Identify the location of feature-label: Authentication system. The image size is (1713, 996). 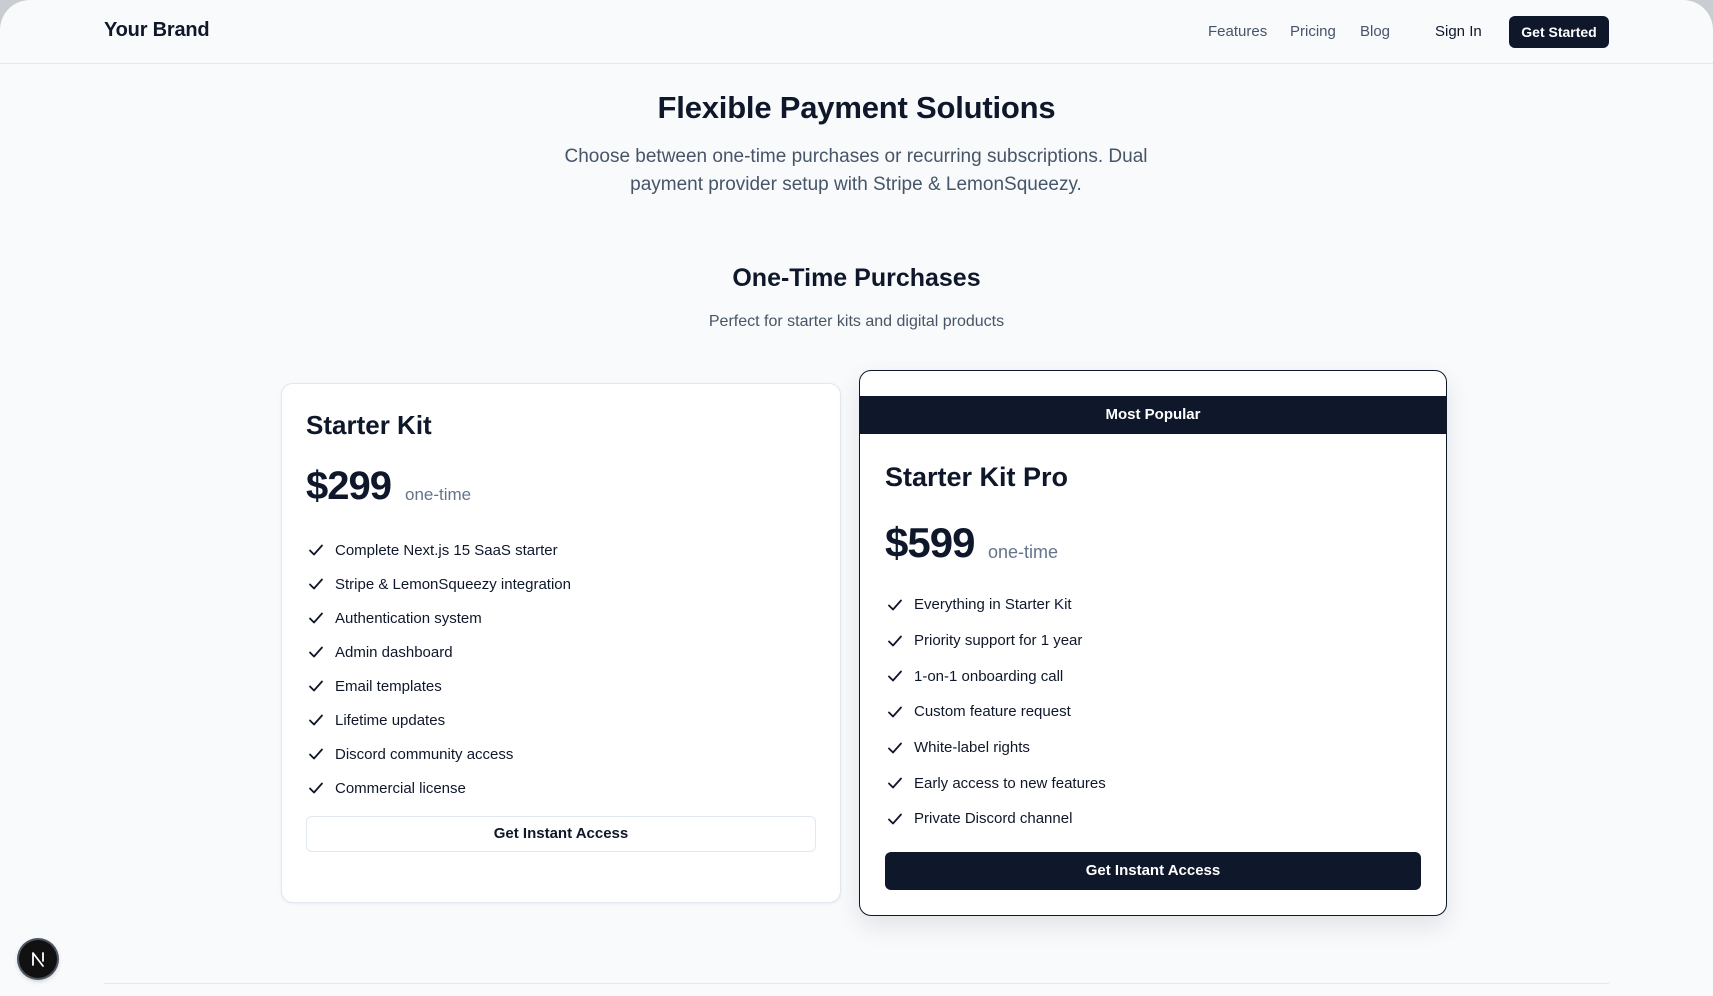
(408, 618).